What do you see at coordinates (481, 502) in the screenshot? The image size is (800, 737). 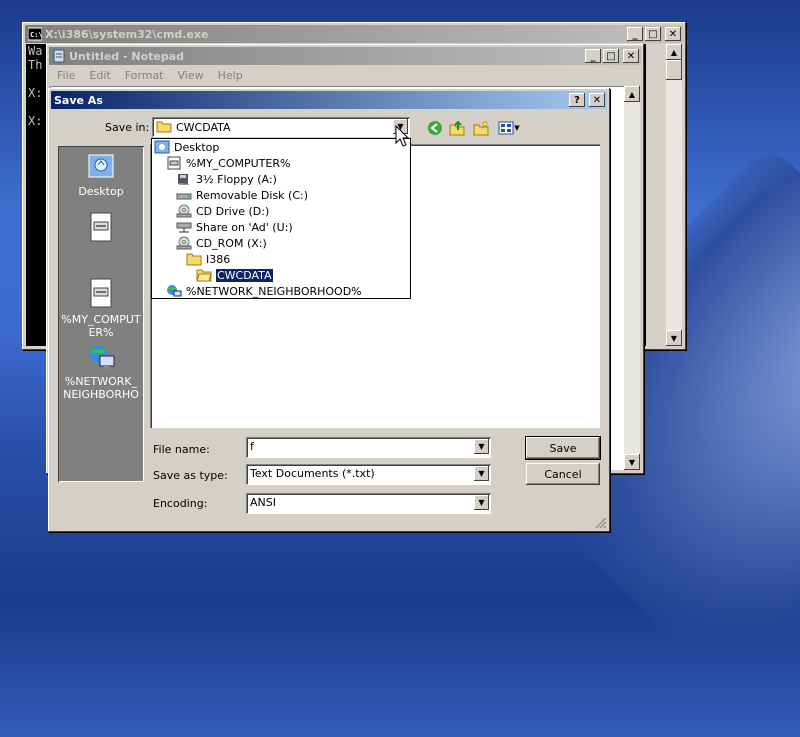 I see `encoding-dropdown-button: ▼` at bounding box center [481, 502].